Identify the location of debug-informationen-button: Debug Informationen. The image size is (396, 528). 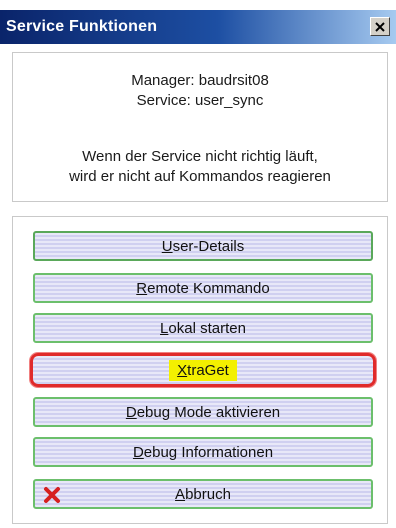
(203, 452).